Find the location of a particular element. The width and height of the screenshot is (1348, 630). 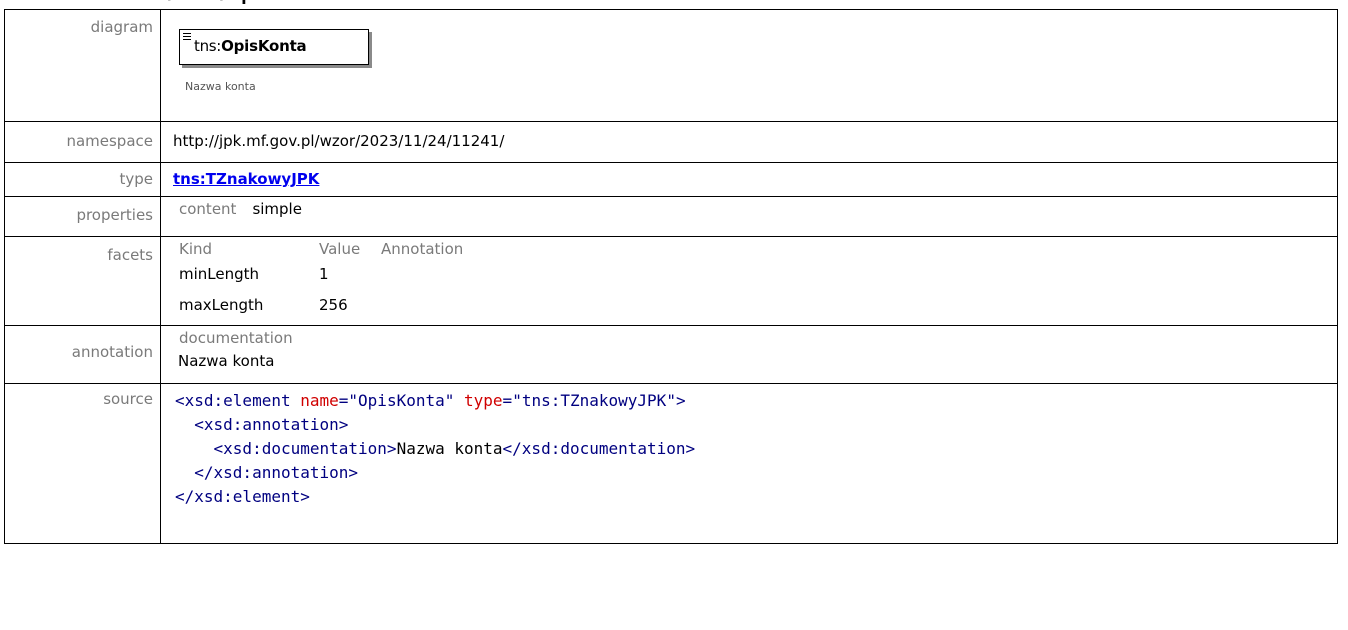

facet-value: 256 is located at coordinates (333, 305).